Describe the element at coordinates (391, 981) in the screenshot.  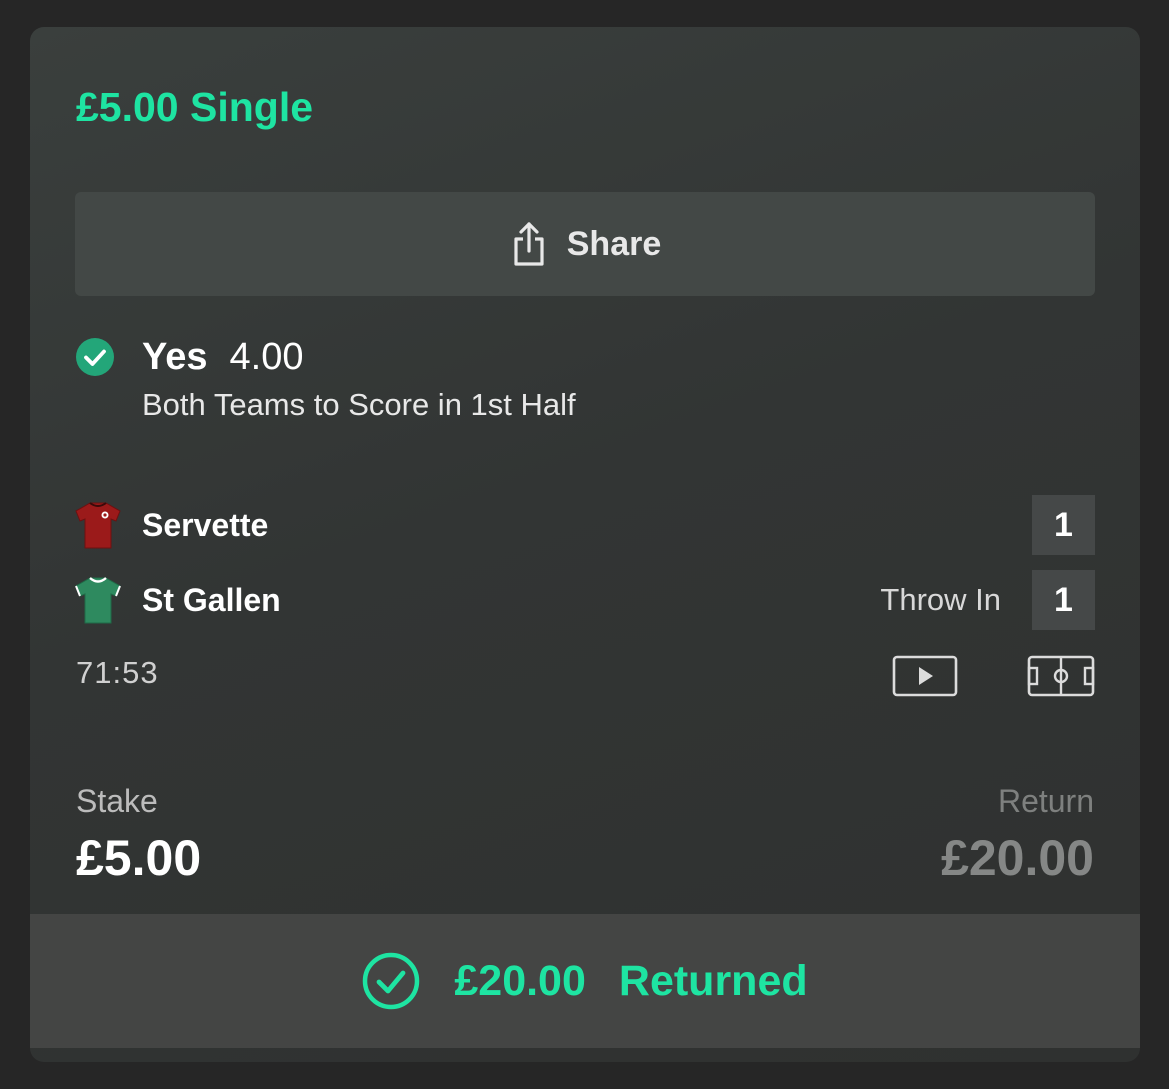
I see `check-circle-outline-icon` at that location.